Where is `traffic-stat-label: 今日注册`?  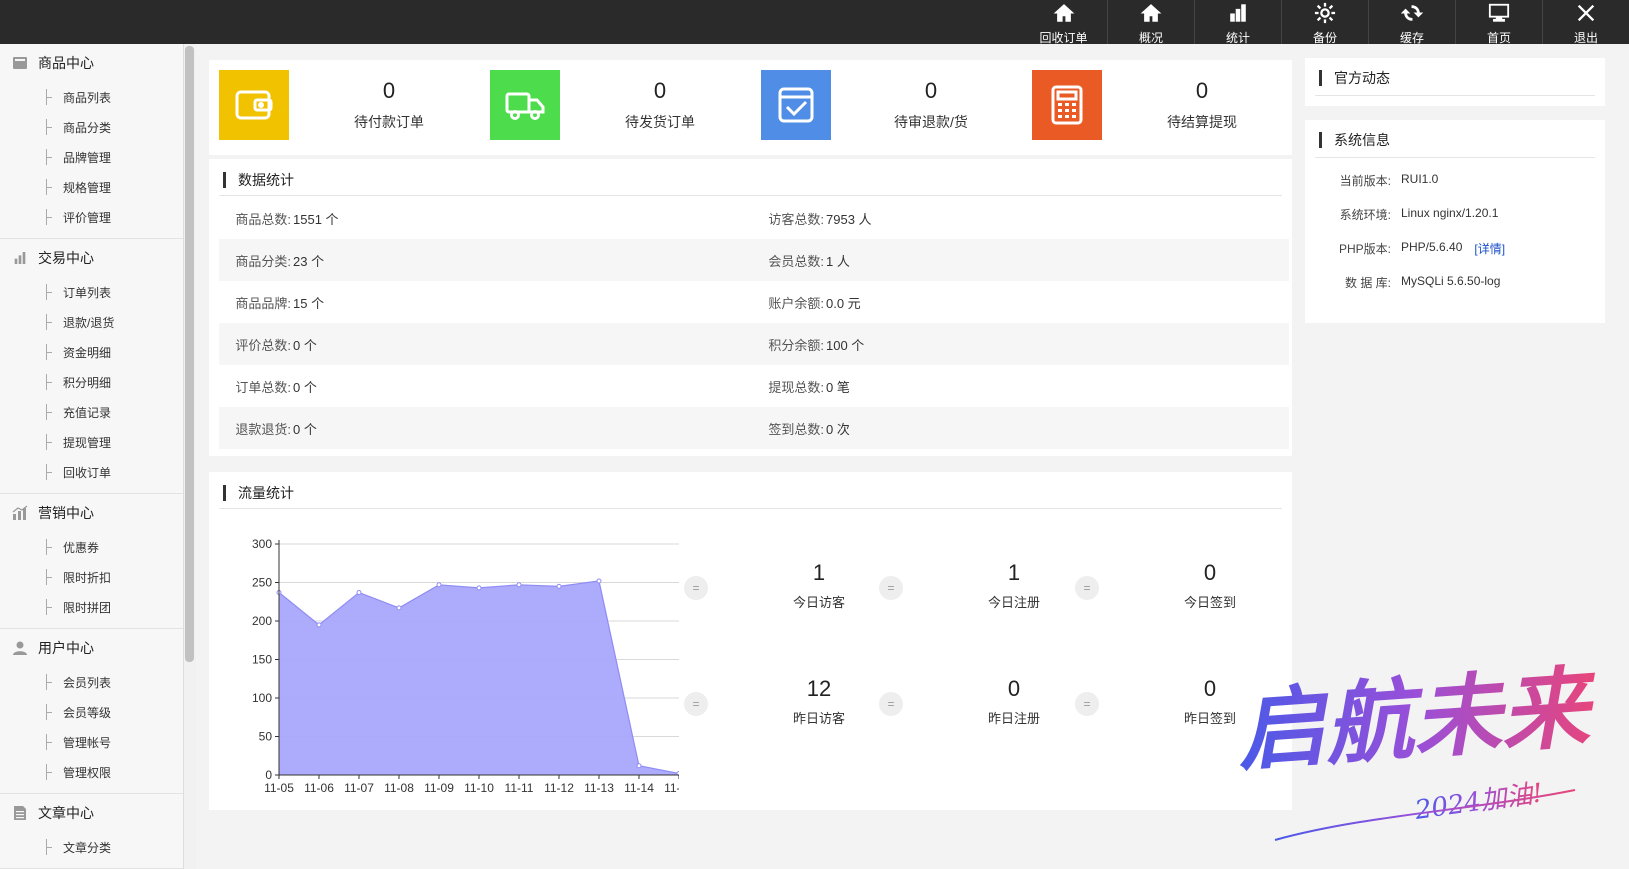 traffic-stat-label: 今日注册 is located at coordinates (1013, 602).